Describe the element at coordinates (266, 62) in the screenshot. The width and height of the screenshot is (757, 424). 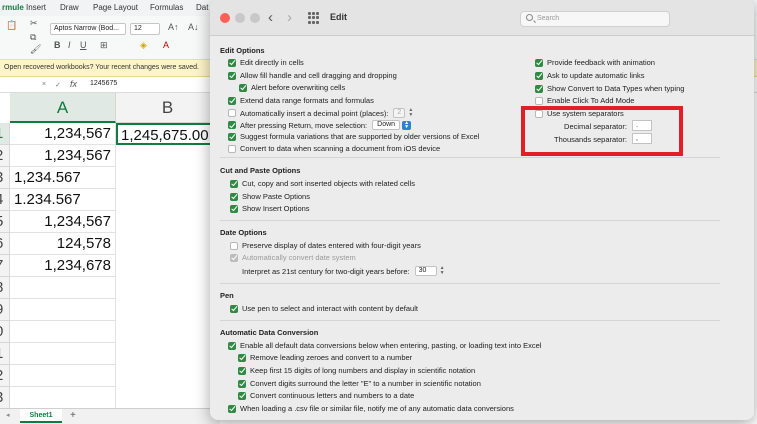
I see `option-edit-directly: Edit directly in cells` at that location.